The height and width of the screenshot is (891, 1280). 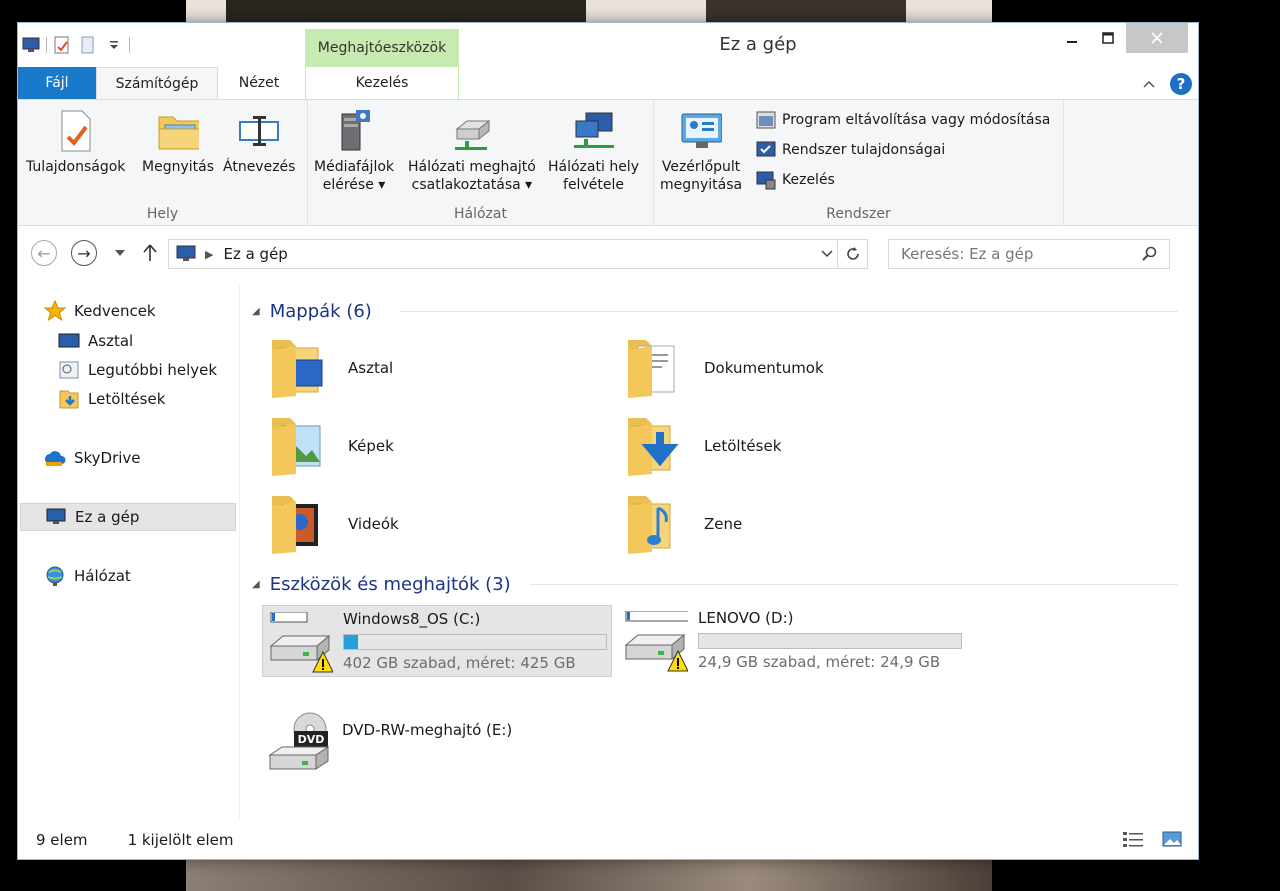 I want to click on open-folder-icon, so click(x=178, y=131).